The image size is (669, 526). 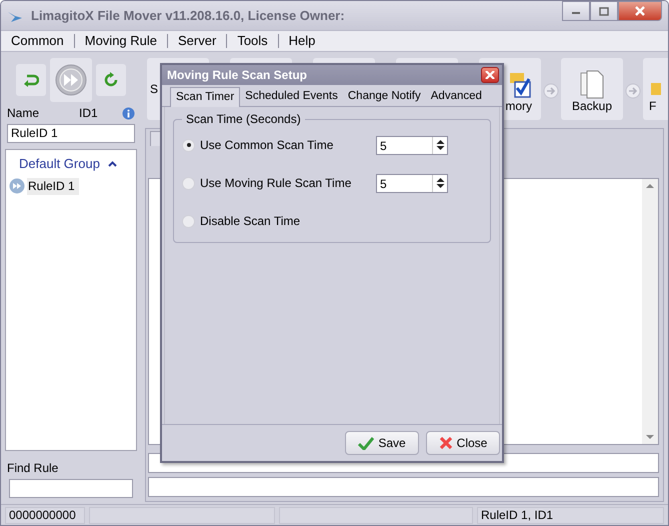 What do you see at coordinates (196, 41) in the screenshot?
I see `menu-item: Server` at bounding box center [196, 41].